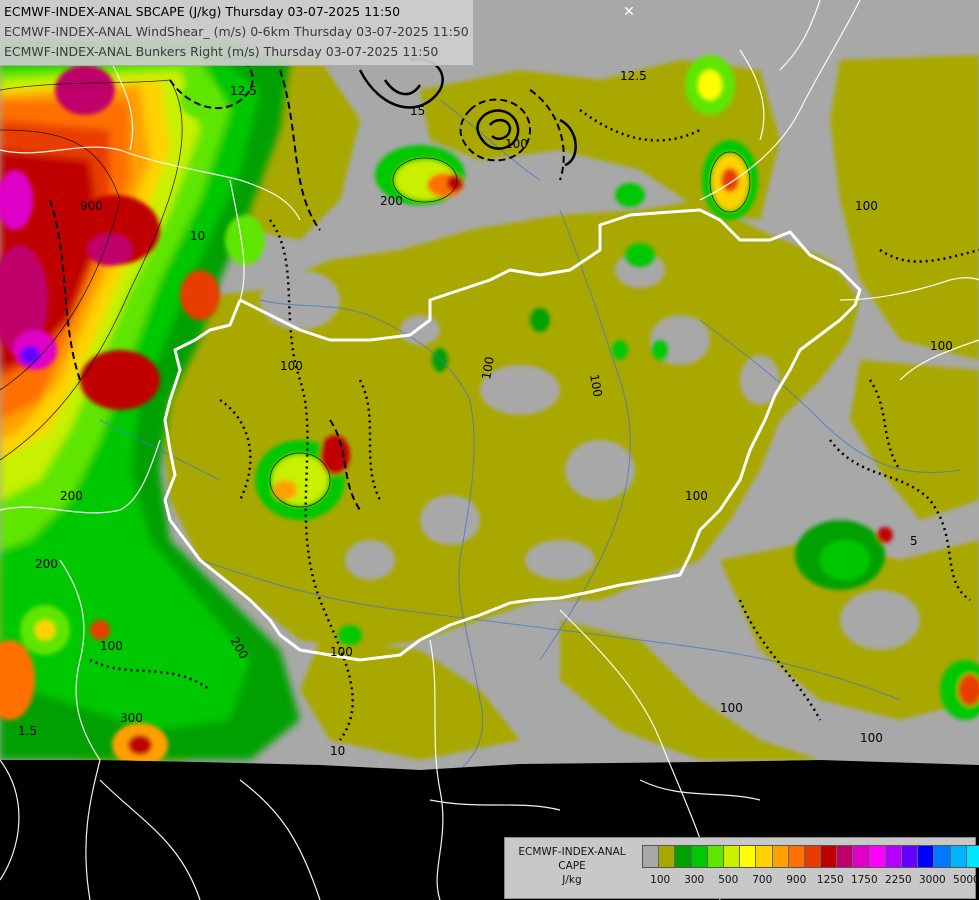 This screenshot has height=900, width=979. Describe the element at coordinates (27, 731) in the screenshot. I see `contour-label: 1.5` at that location.